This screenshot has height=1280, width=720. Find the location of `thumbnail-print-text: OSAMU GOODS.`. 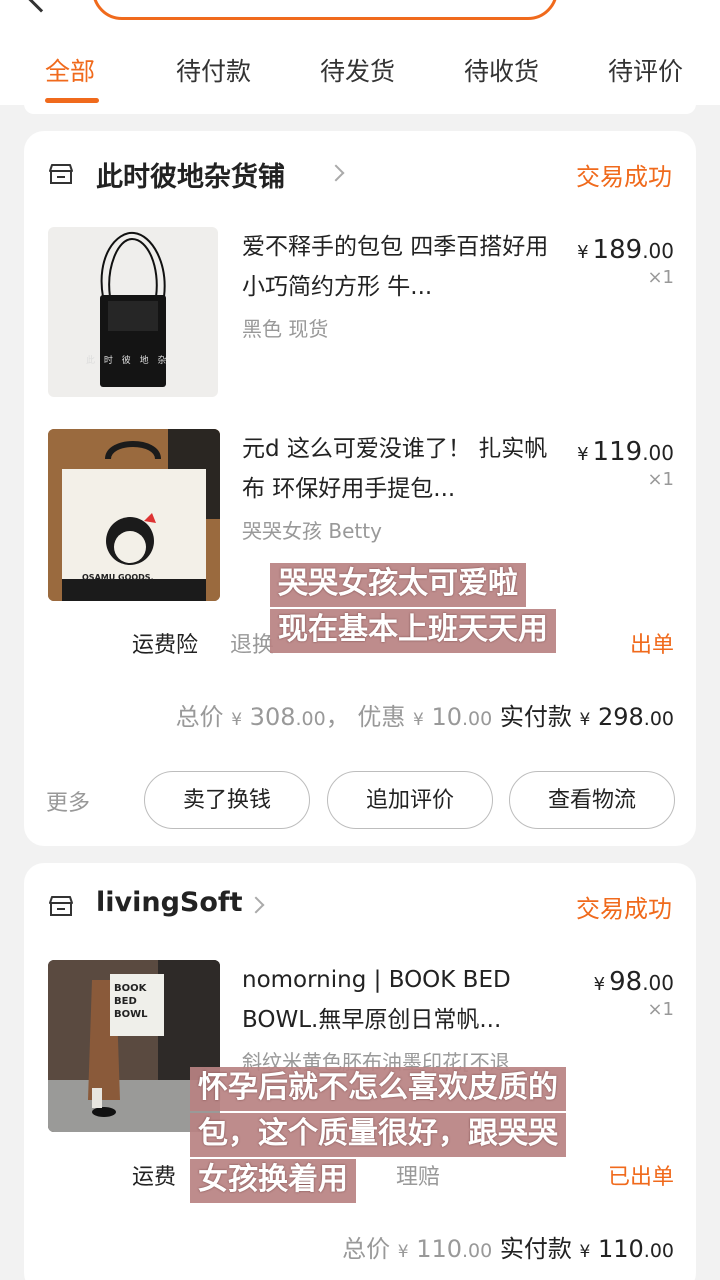

thumbnail-print-text: OSAMU GOODS. is located at coordinates (118, 577).